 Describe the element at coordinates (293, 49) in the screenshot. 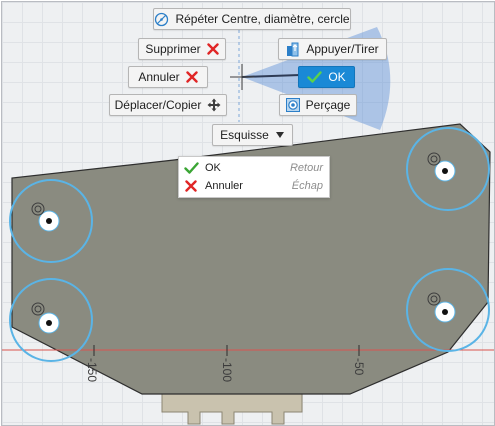

I see `press-pull-icon` at that location.